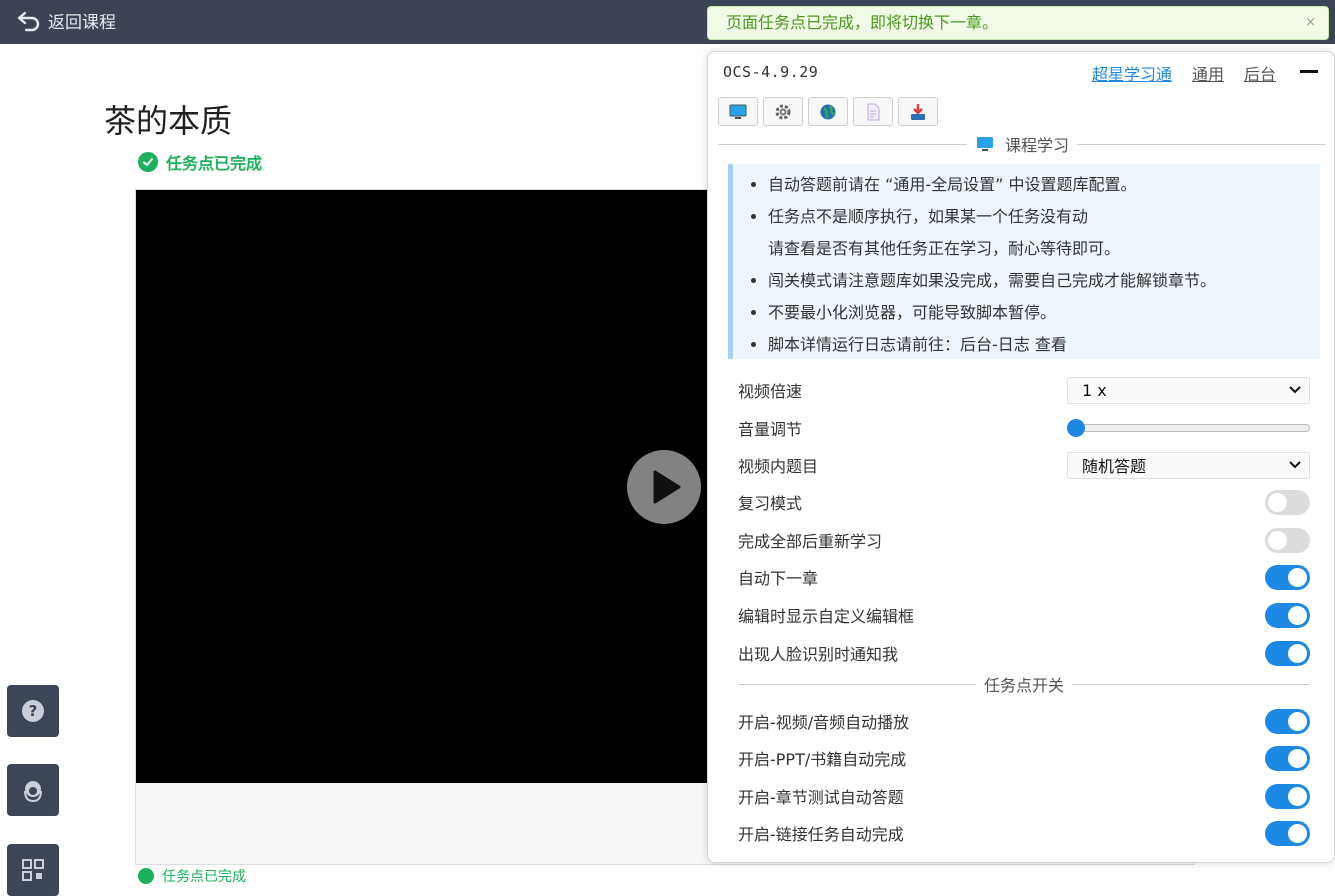 The width and height of the screenshot is (1335, 896). Describe the element at coordinates (1287, 540) in the screenshot. I see `relearn-toggle` at that location.